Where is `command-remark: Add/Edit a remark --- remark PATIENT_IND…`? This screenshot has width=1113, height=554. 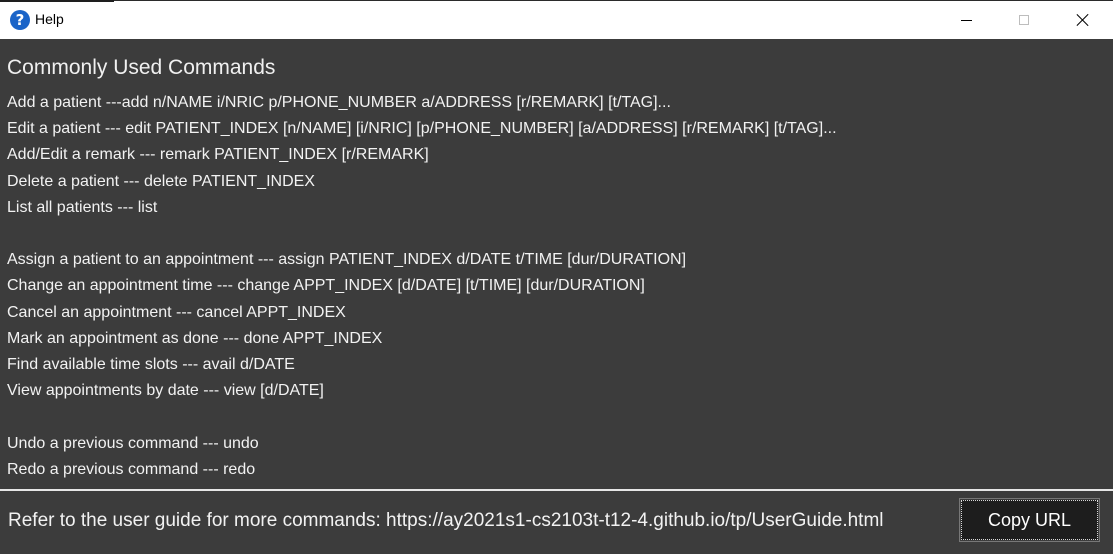
command-remark: Add/Edit a remark --- remark PATIENT_IND… is located at coordinates (218, 155).